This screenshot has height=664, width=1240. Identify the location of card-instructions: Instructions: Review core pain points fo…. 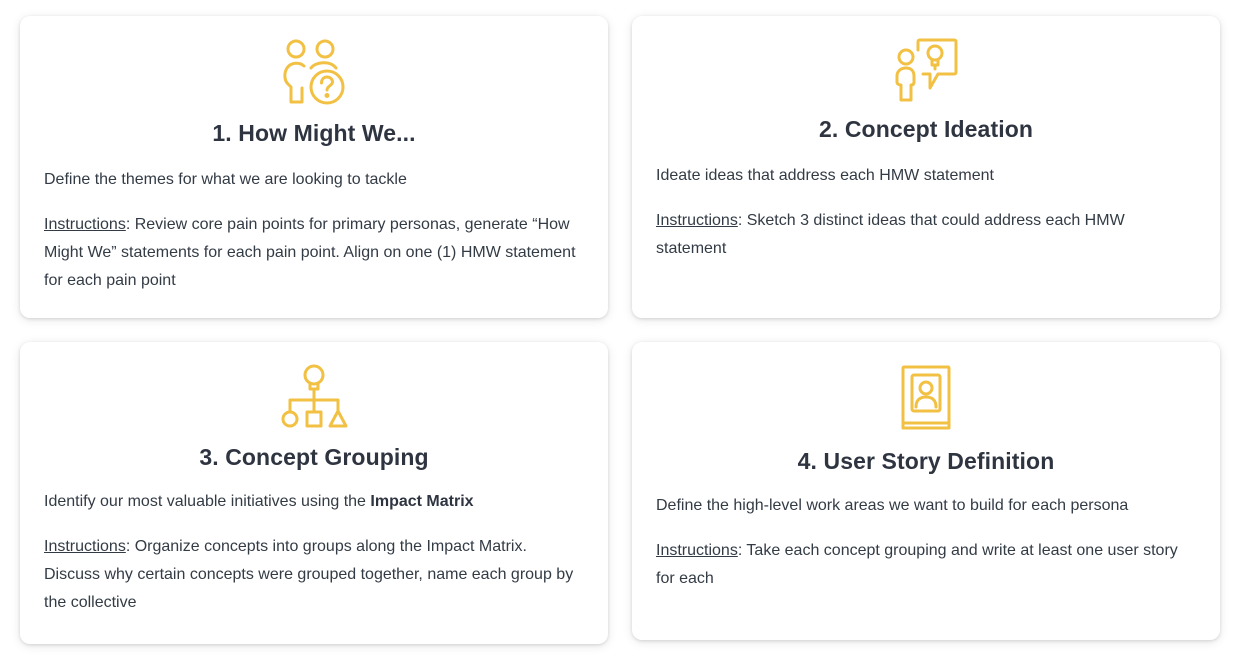
(312, 253).